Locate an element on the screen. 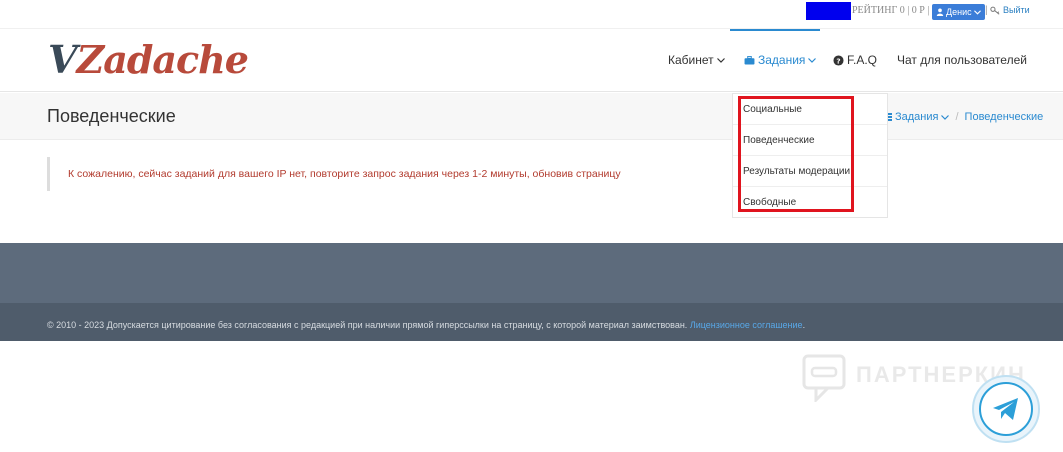  logout-label: Выйти is located at coordinates (1016, 10).